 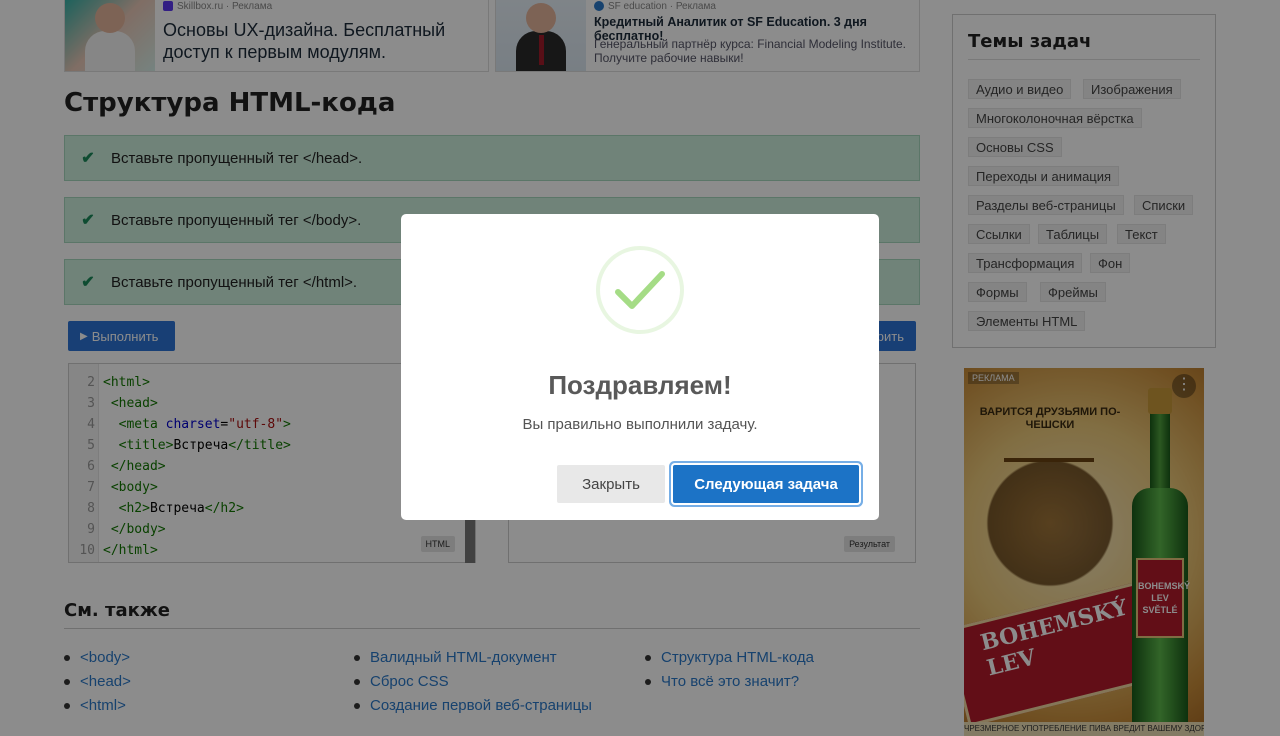 I want to click on next-task-button: Следующая задача, so click(x=766, y=484).